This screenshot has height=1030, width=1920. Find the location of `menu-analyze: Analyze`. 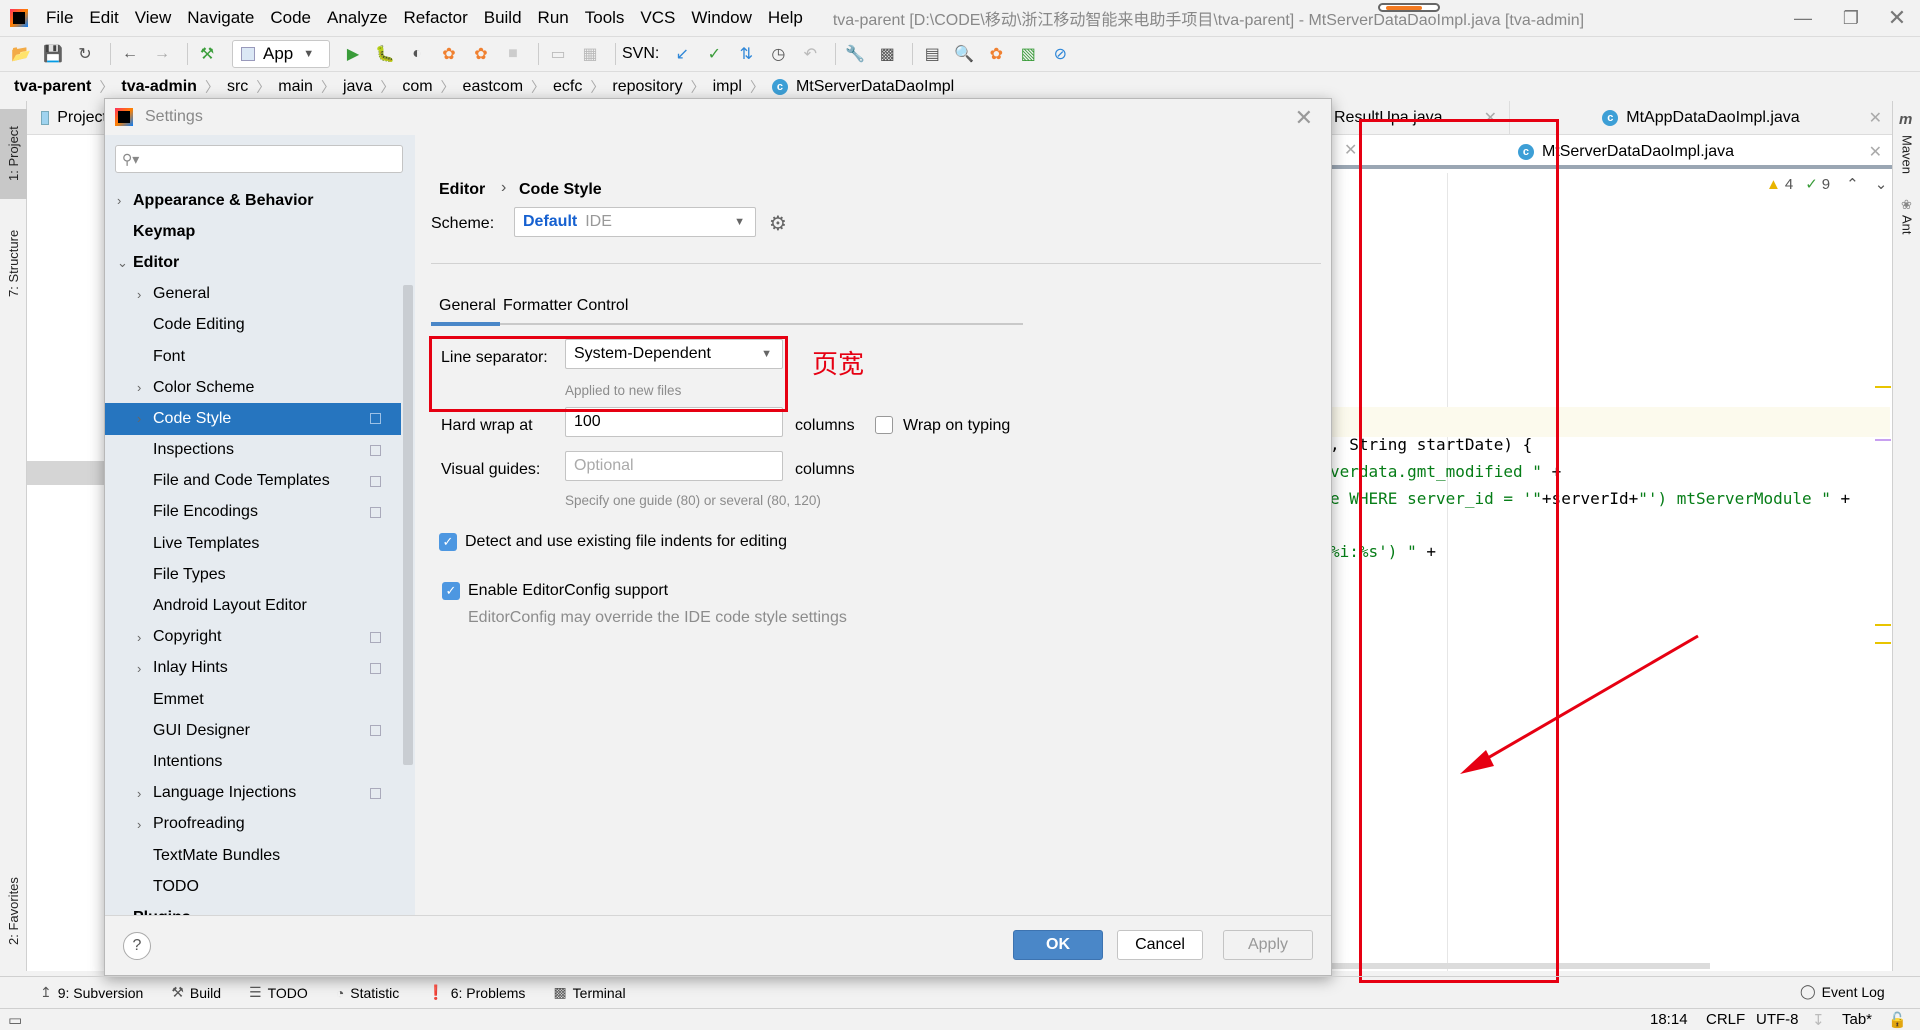

menu-analyze: Analyze is located at coordinates (357, 18).